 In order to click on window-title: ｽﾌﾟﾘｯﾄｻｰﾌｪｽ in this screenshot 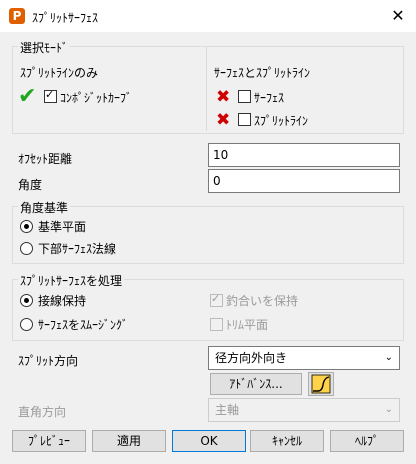, I will do `click(65, 18)`.